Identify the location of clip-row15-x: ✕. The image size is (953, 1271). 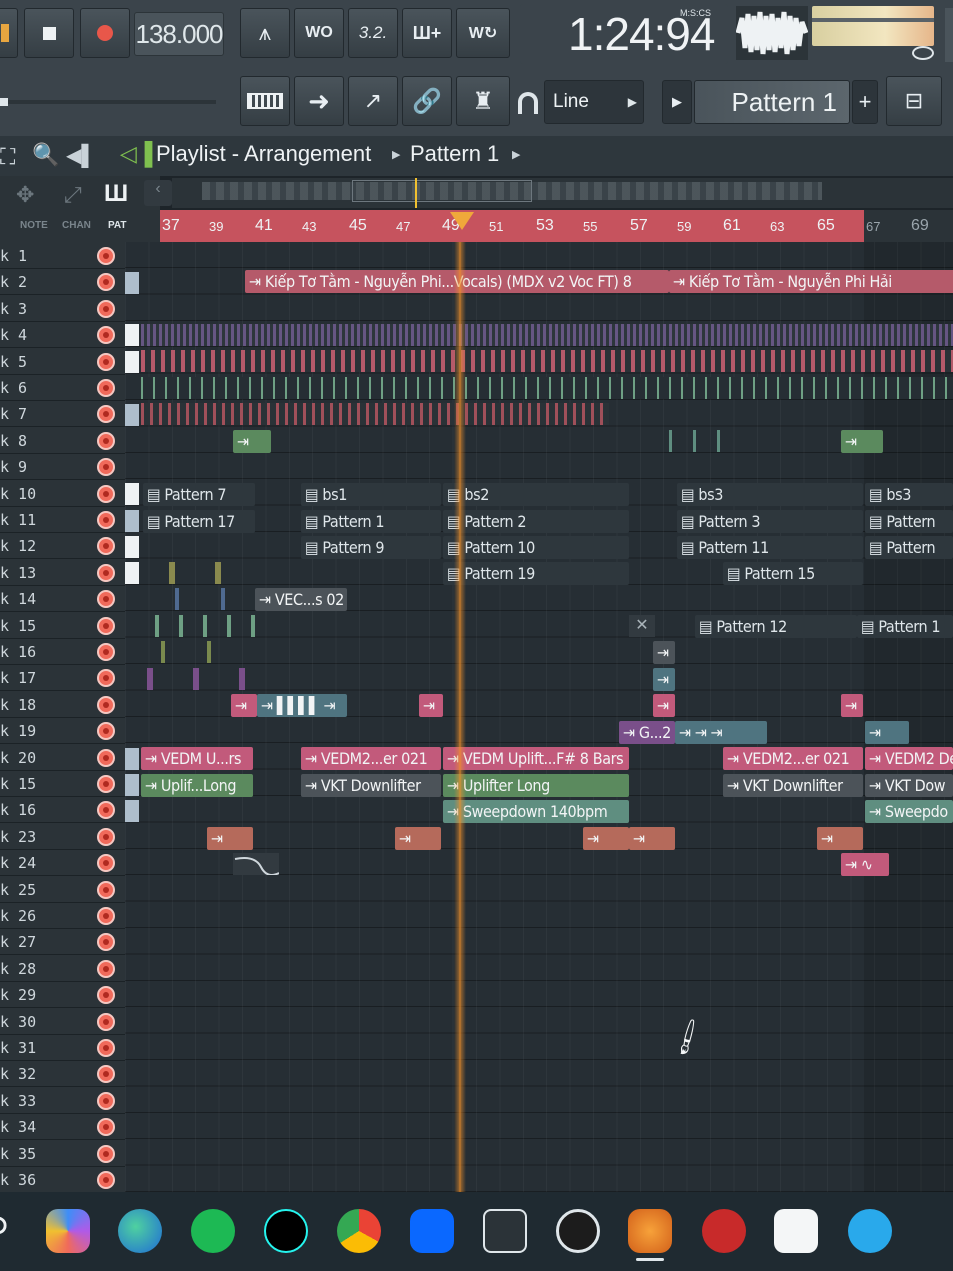
(642, 626).